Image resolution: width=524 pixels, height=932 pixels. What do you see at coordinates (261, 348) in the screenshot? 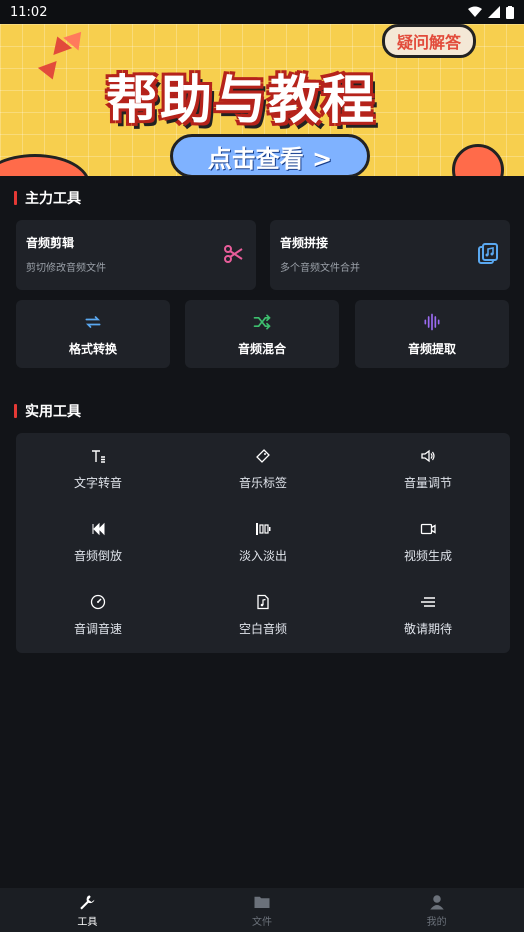
I see `audio-mix-label: 音频混合` at bounding box center [261, 348].